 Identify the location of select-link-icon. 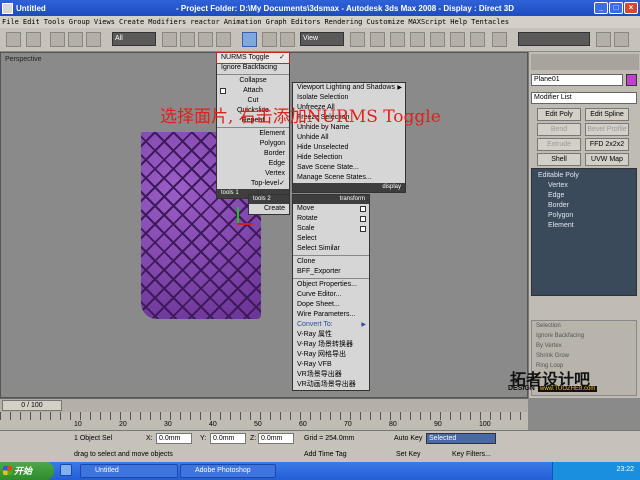
(57, 39).